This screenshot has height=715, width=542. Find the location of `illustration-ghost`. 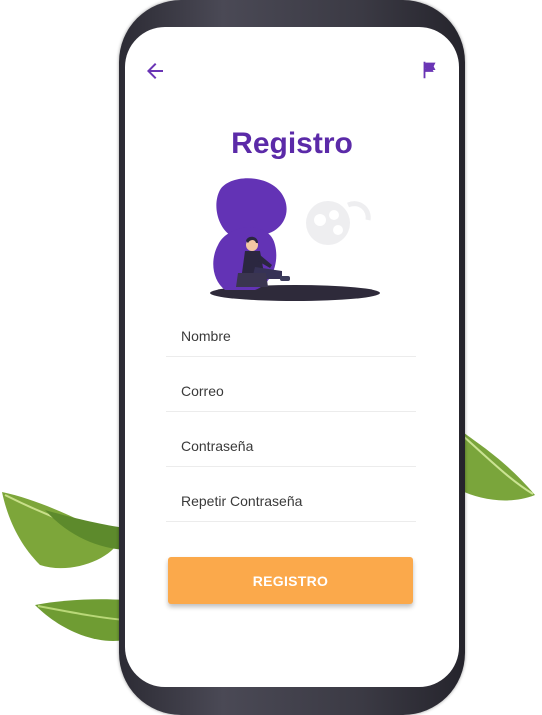

illustration-ghost is located at coordinates (338, 223).